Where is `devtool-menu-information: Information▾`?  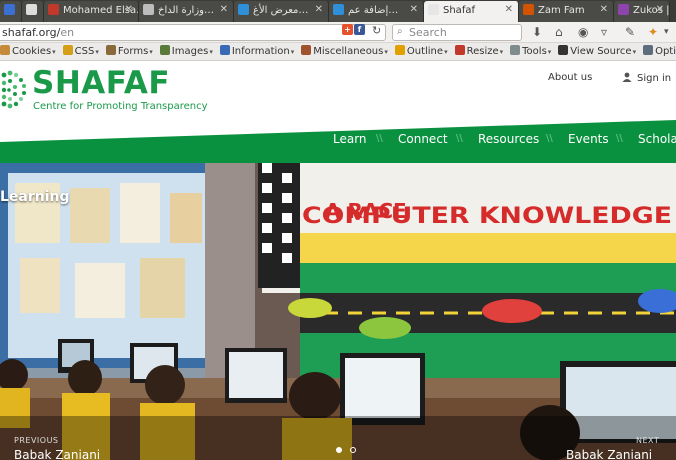 devtool-menu-information: Information▾ is located at coordinates (257, 51).